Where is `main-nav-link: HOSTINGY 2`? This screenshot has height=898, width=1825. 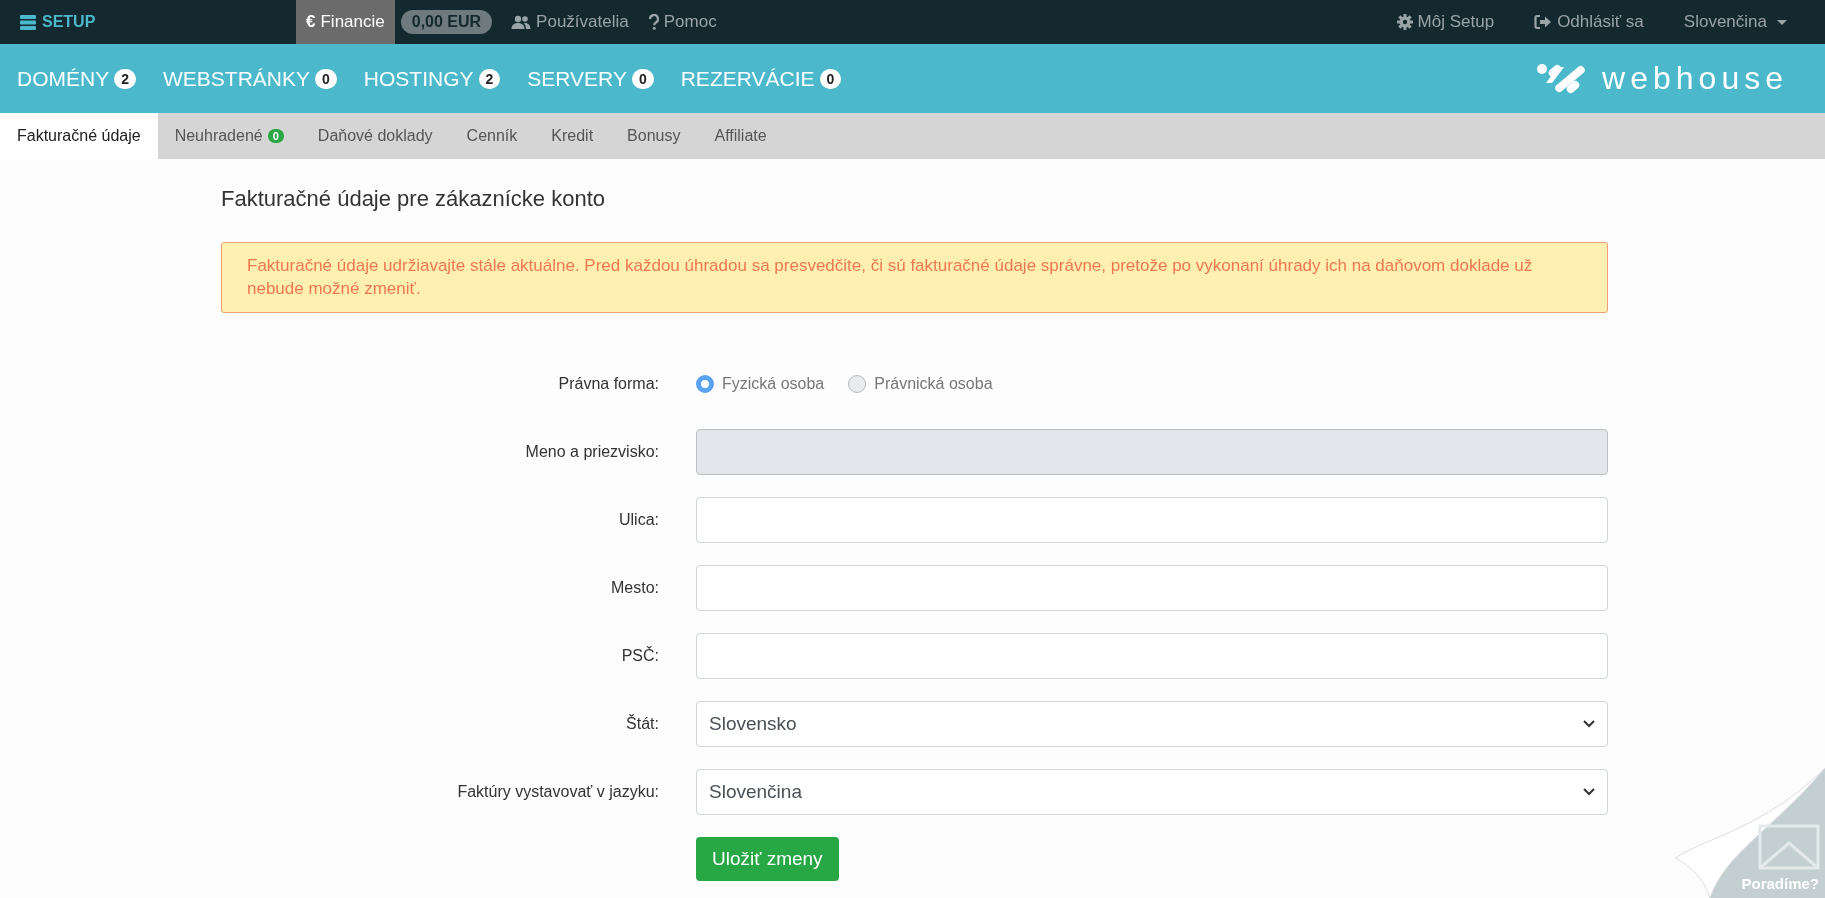
main-nav-link: HOSTINGY 2 is located at coordinates (432, 78).